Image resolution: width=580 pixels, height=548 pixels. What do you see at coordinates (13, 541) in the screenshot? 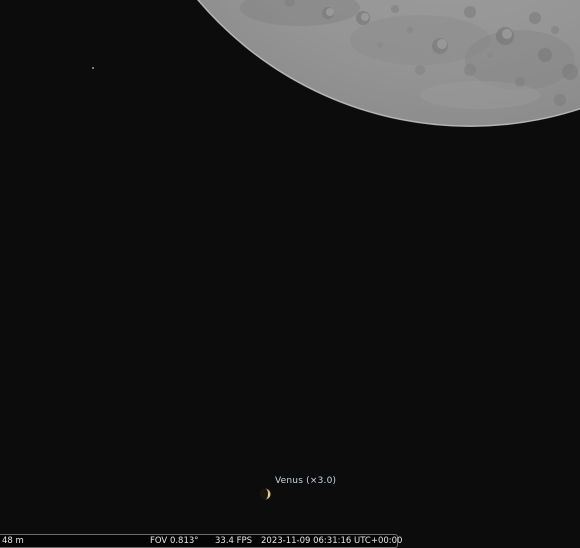
I see `altitude-readout: 48 m` at bounding box center [13, 541].